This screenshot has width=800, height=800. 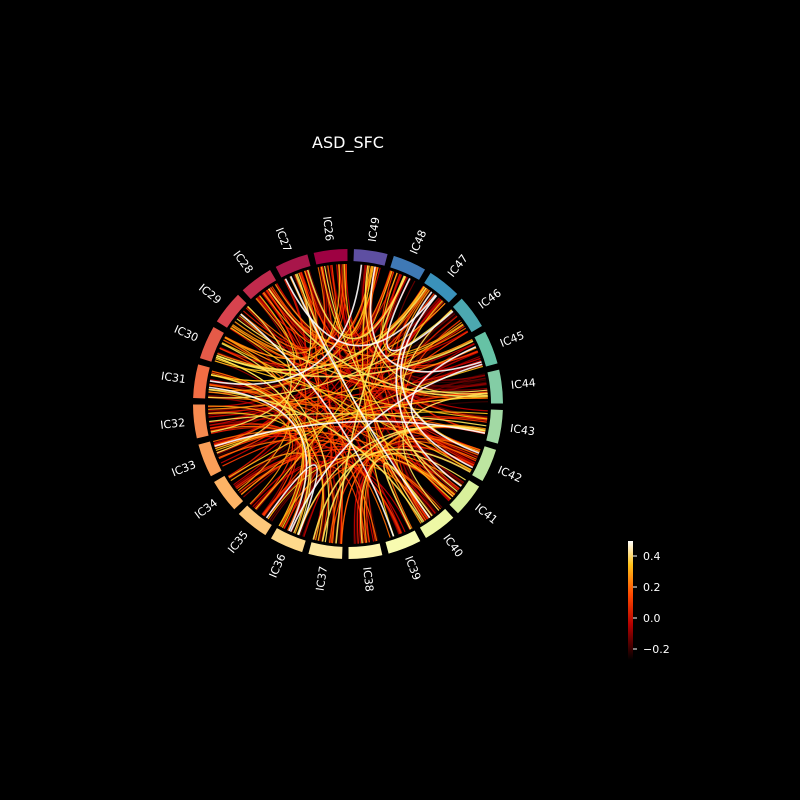 What do you see at coordinates (322, 578) in the screenshot?
I see `node-label-ic37: IC37` at bounding box center [322, 578].